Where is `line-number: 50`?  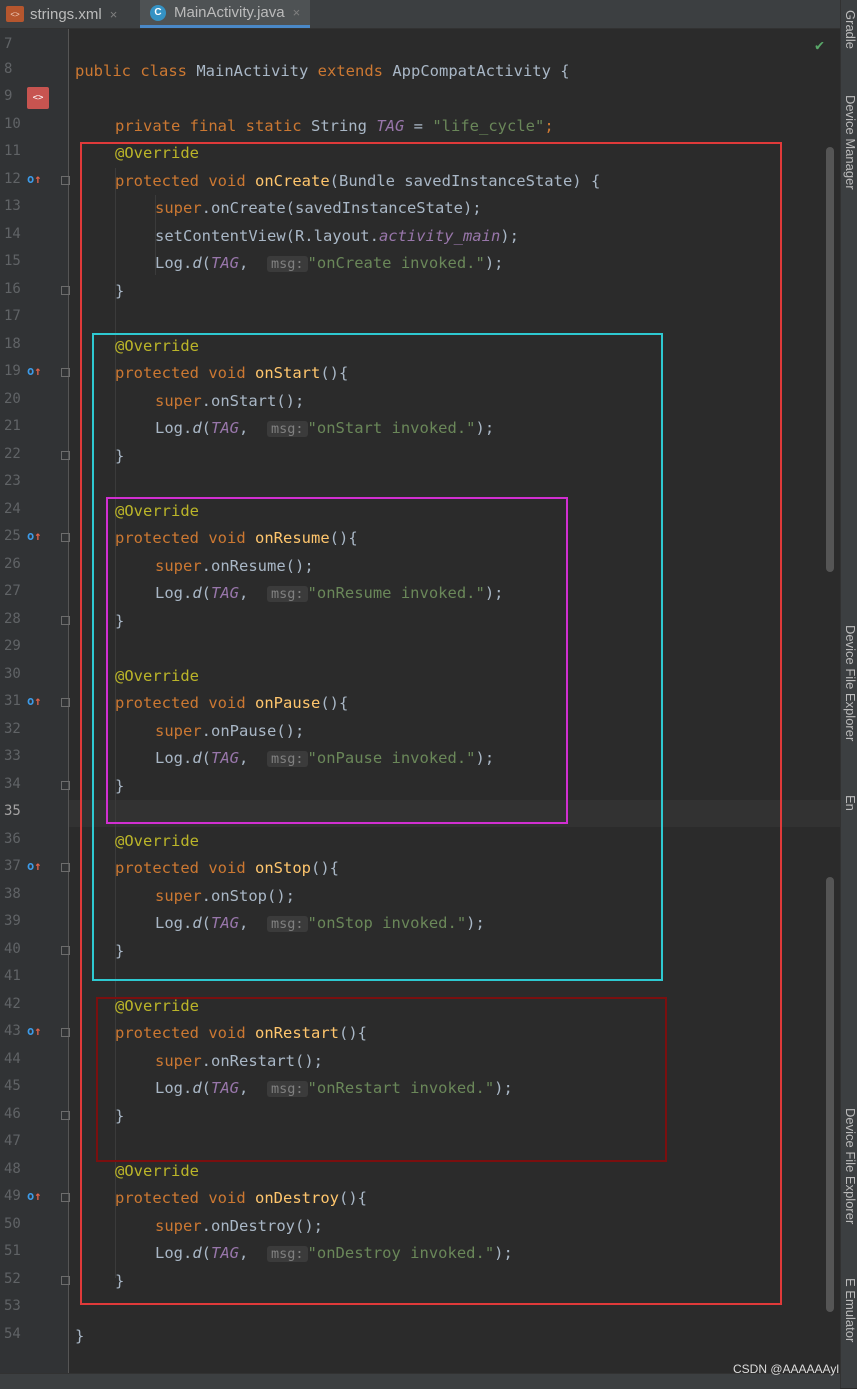
line-number: 50 is located at coordinates (12, 1224).